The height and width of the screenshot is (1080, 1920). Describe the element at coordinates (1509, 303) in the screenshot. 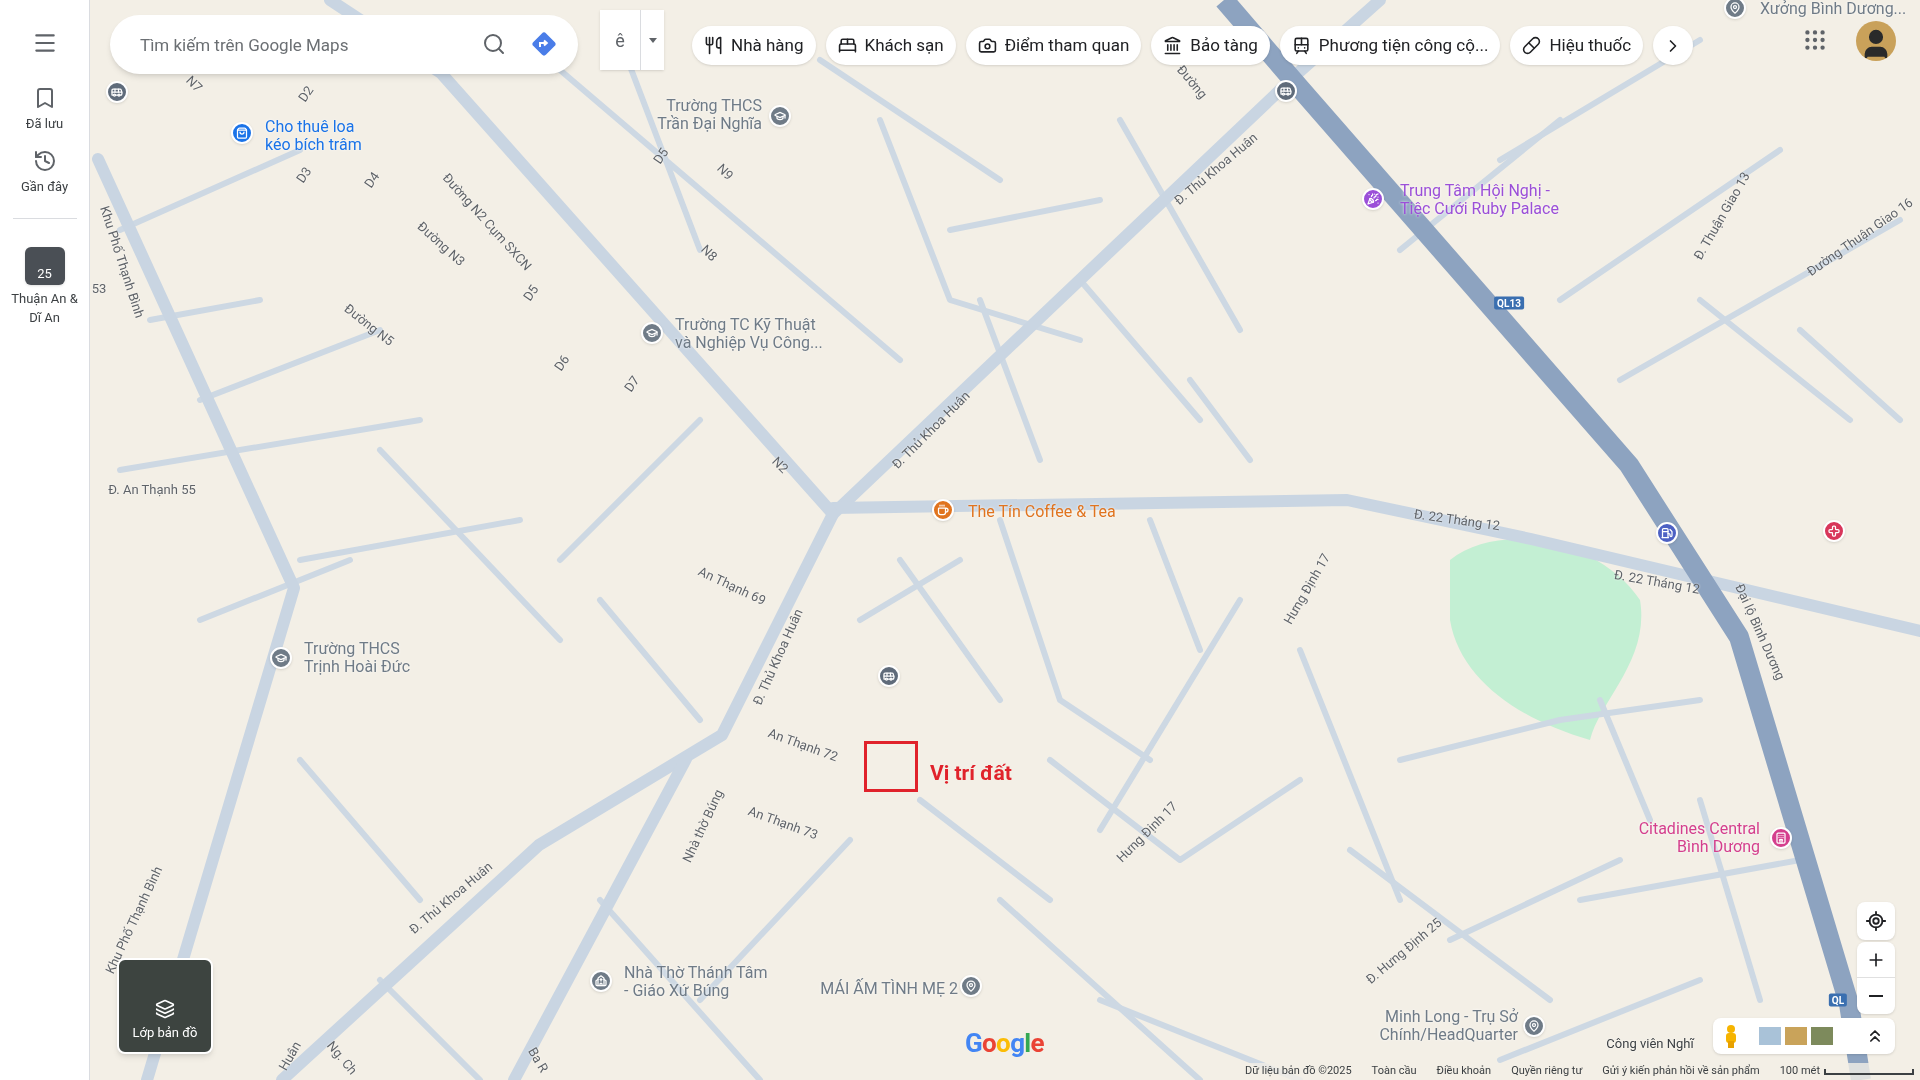

I see `route-badge: QL13` at that location.